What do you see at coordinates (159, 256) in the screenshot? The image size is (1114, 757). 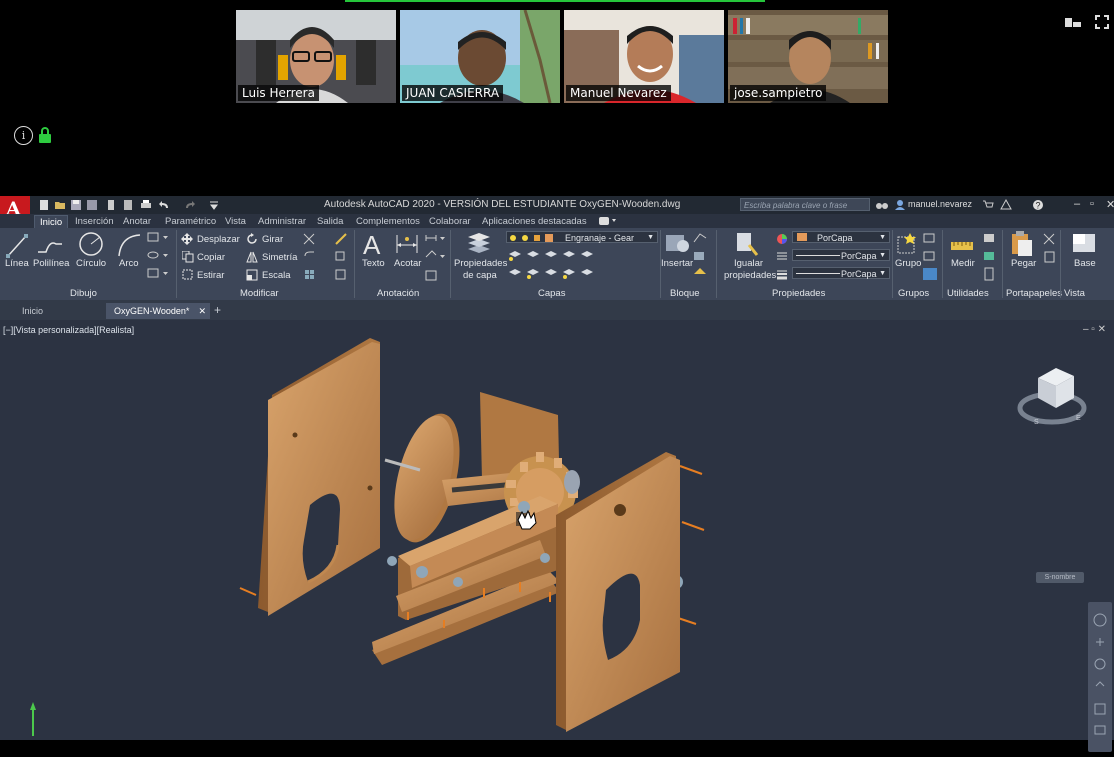 I see `draw-extra-tools-icon` at bounding box center [159, 256].